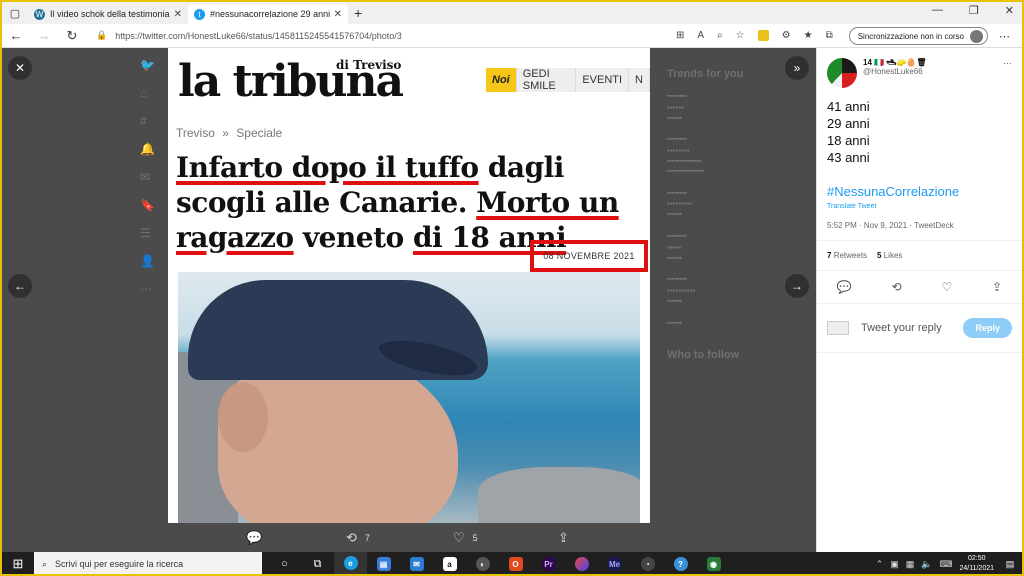 This screenshot has height=576, width=1024. I want to click on tray-chevron-icon: ⌃, so click(880, 564).